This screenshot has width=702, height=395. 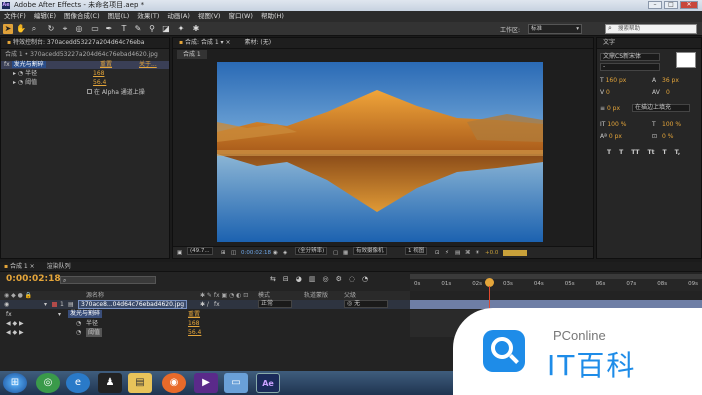 What do you see at coordinates (416, 251) in the screenshot?
I see `views-select: 1 视图` at bounding box center [416, 251].